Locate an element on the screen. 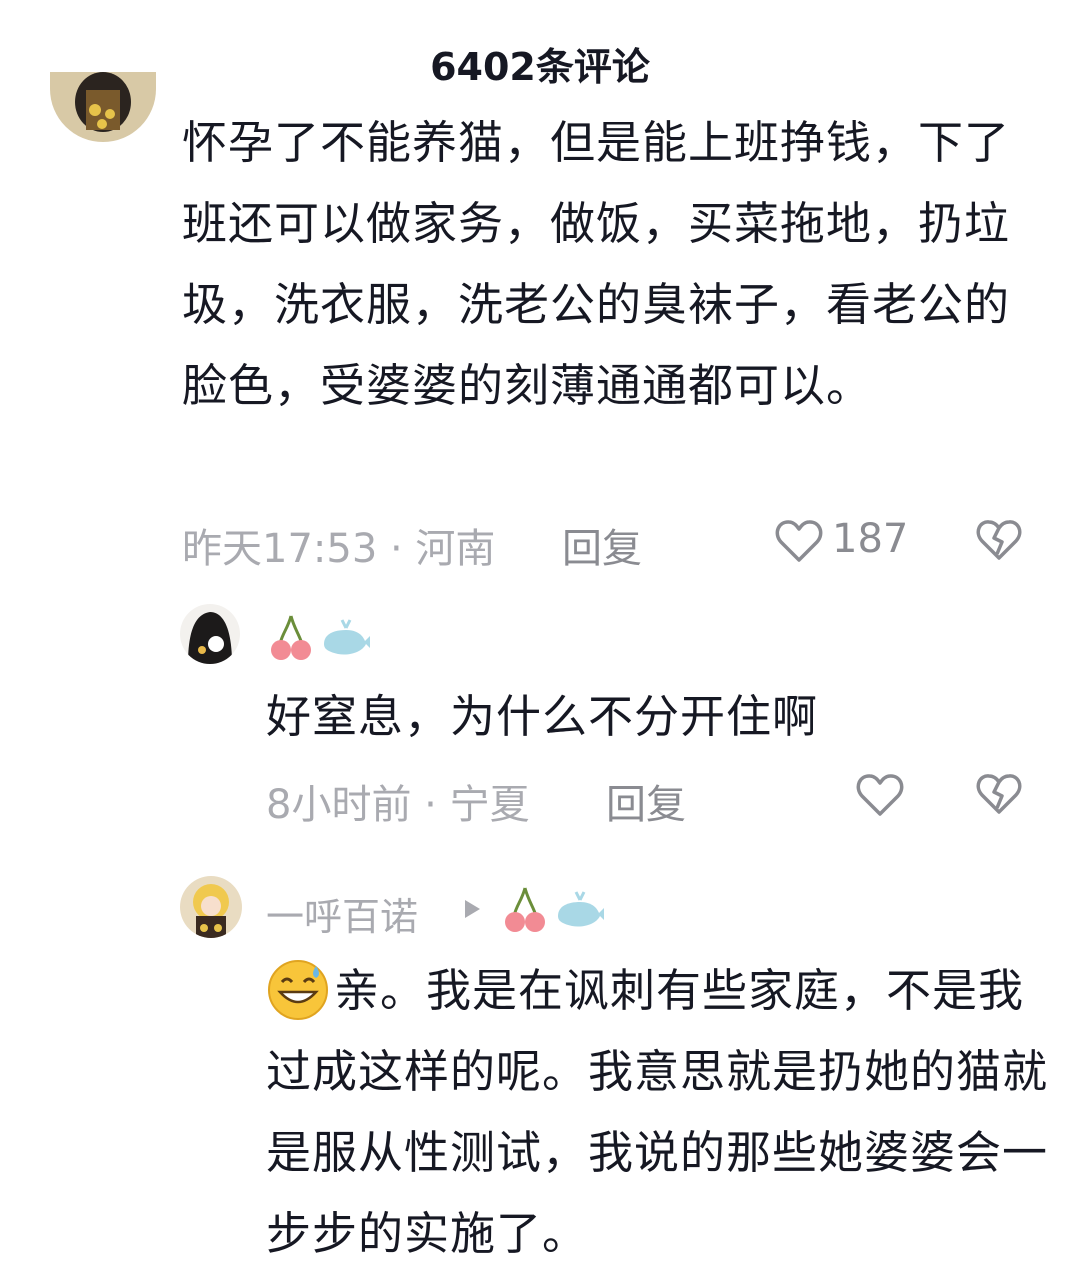 The height and width of the screenshot is (1271, 1080). comment-count-title: 6402条评论 is located at coordinates (540, 67).